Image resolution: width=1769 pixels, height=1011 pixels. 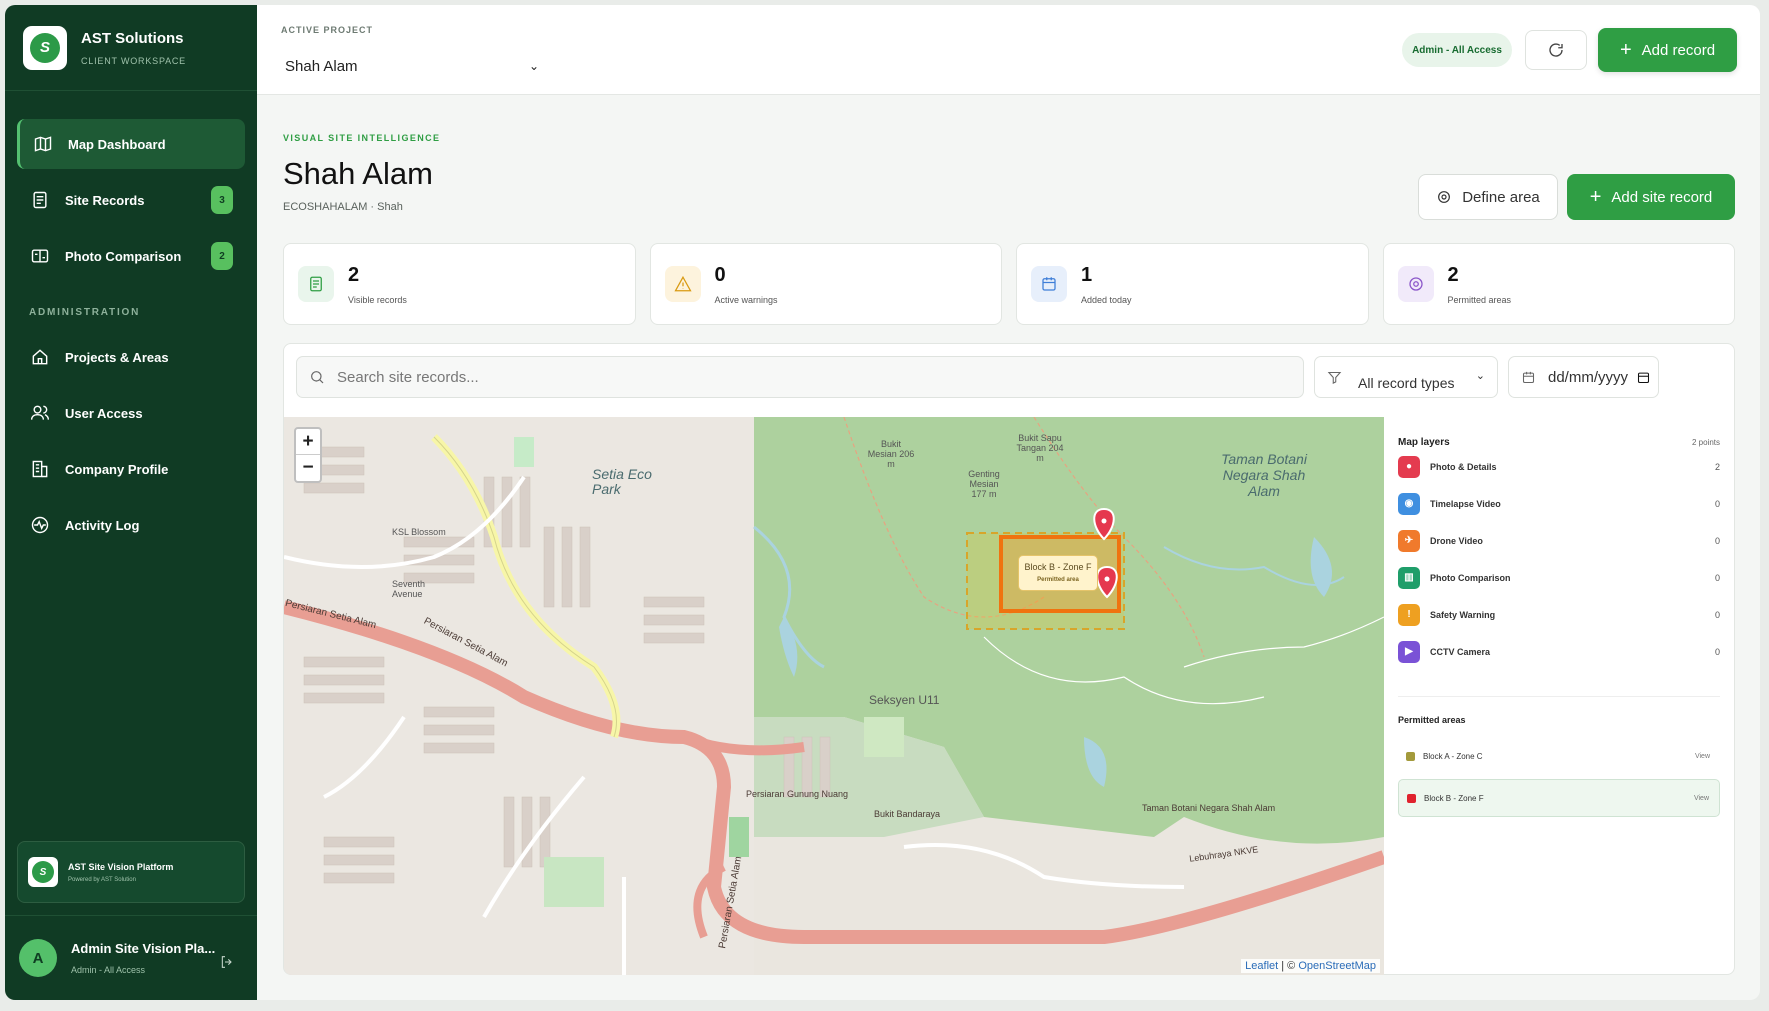 What do you see at coordinates (40, 413) in the screenshot?
I see `users-icon` at bounding box center [40, 413].